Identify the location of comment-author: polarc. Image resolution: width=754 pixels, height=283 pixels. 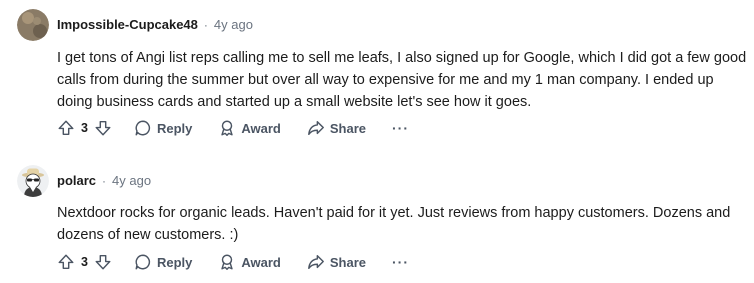
(76, 180).